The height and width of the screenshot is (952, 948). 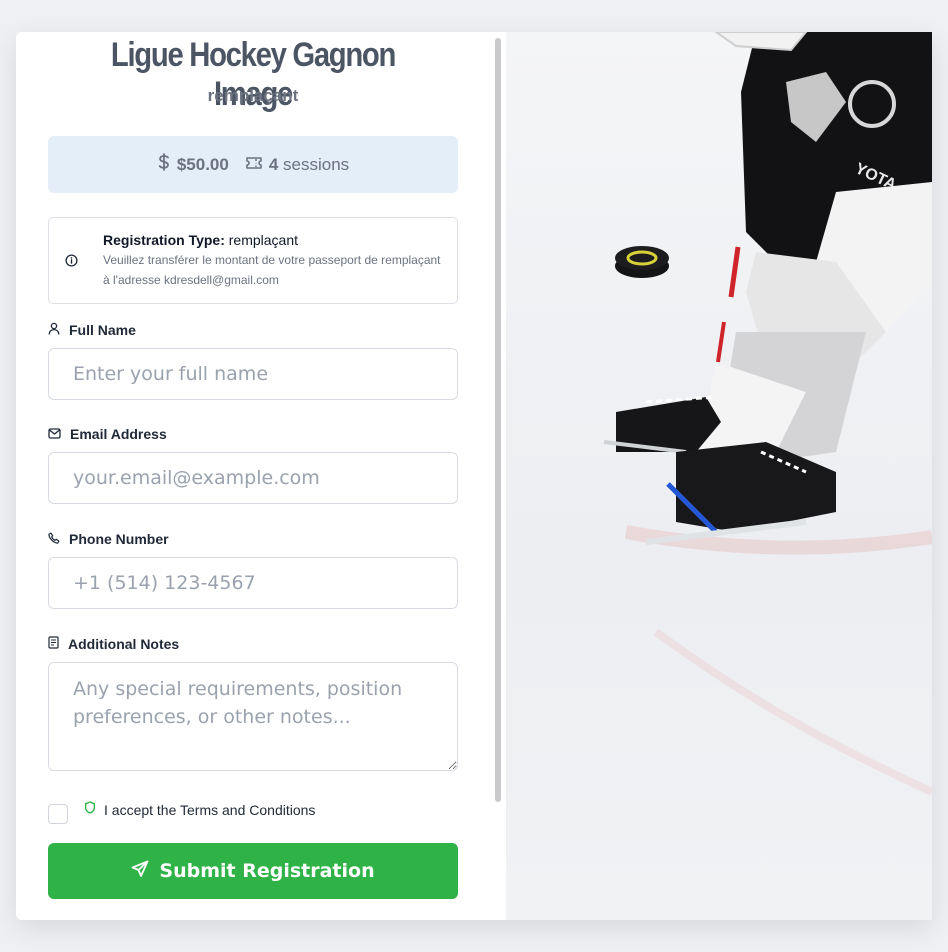 I want to click on user-icon, so click(x=54, y=330).